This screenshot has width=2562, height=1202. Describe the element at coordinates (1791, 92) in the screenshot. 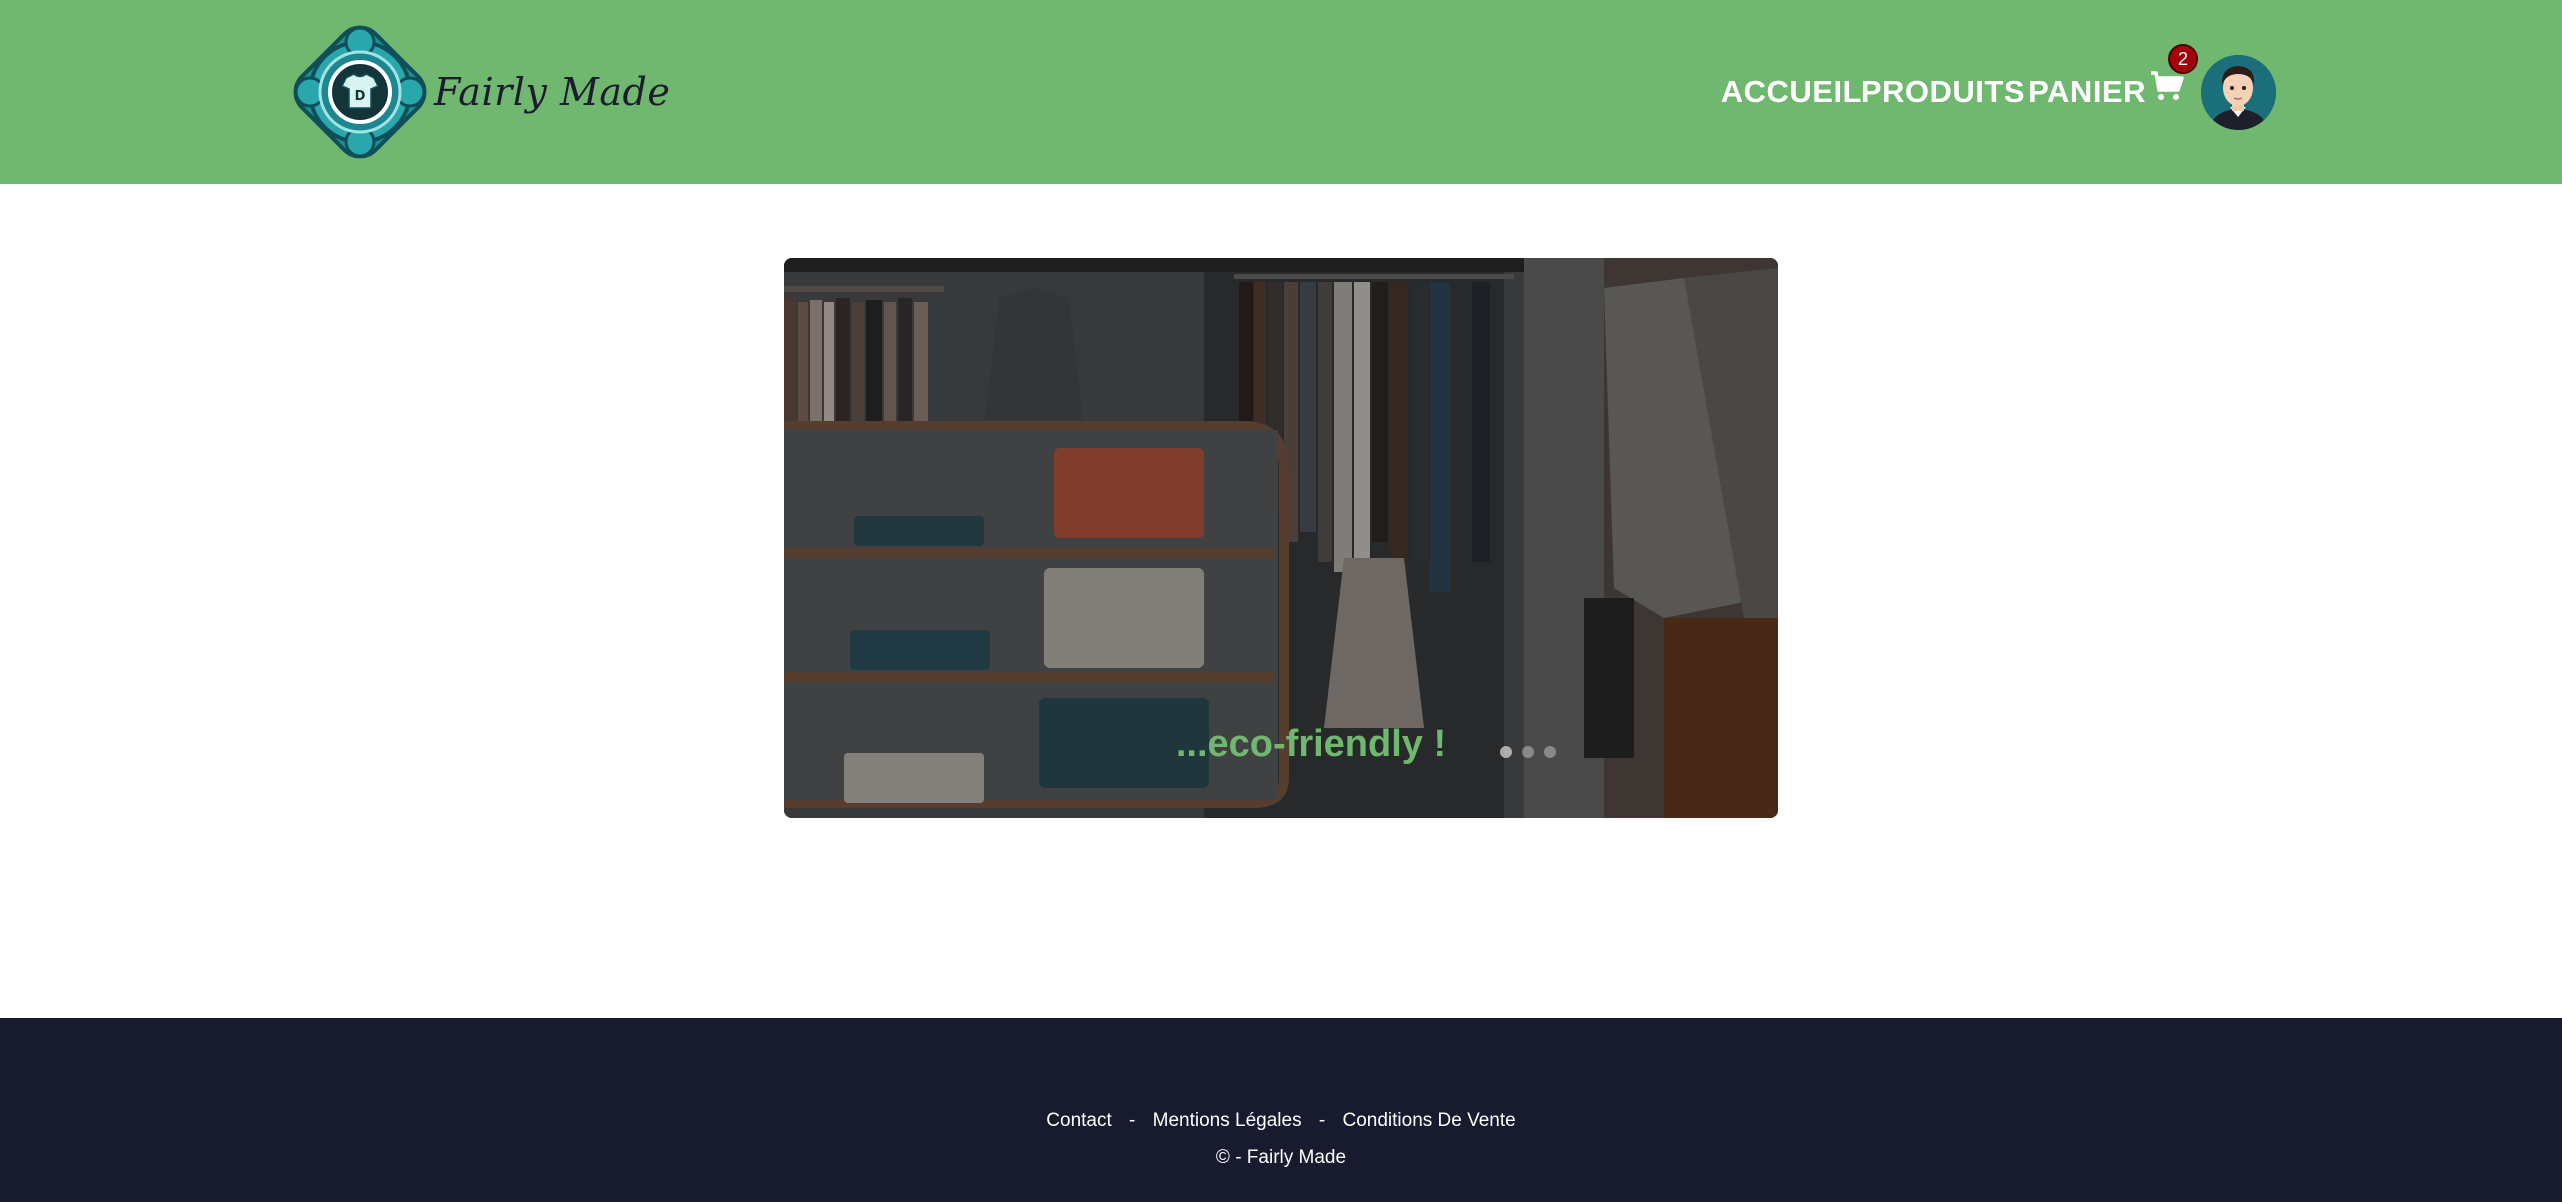

I see `nav-accueil: ACCUEIL` at that location.